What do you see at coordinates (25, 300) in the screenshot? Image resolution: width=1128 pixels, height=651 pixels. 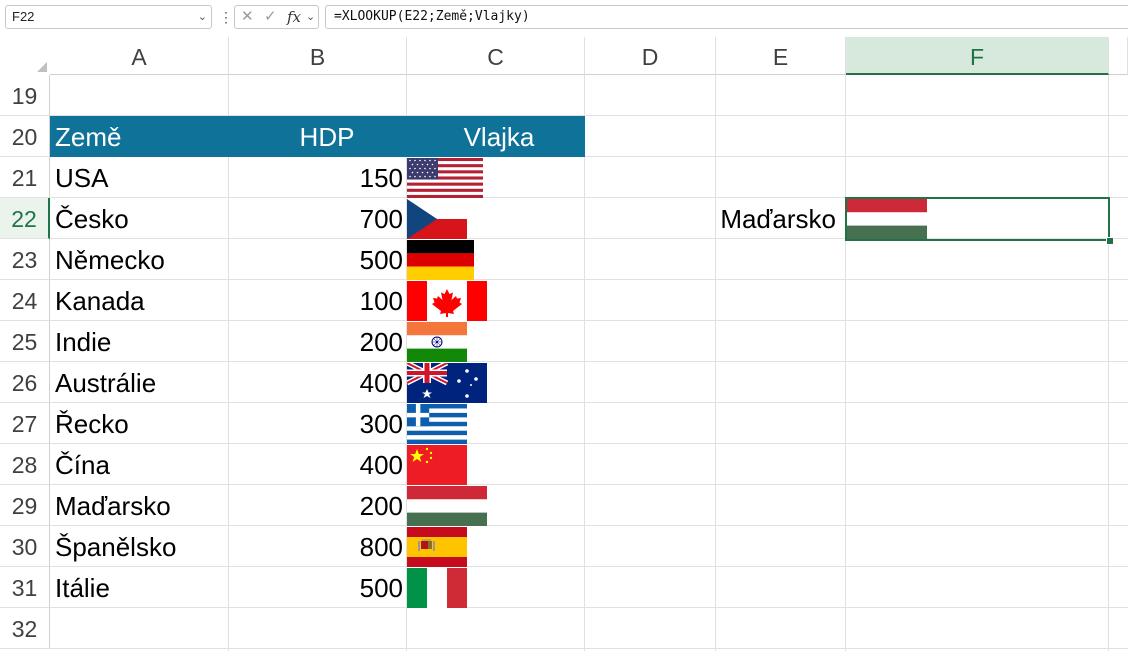 I see `row-header-24: 24` at bounding box center [25, 300].